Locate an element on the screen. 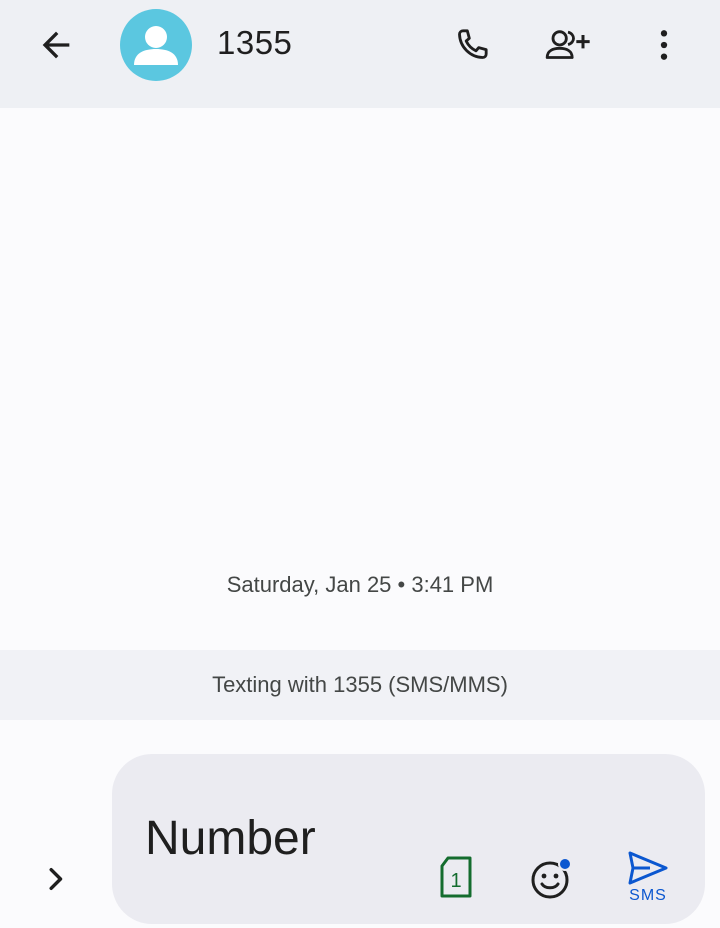  chevron-right-icon is located at coordinates (56, 879).